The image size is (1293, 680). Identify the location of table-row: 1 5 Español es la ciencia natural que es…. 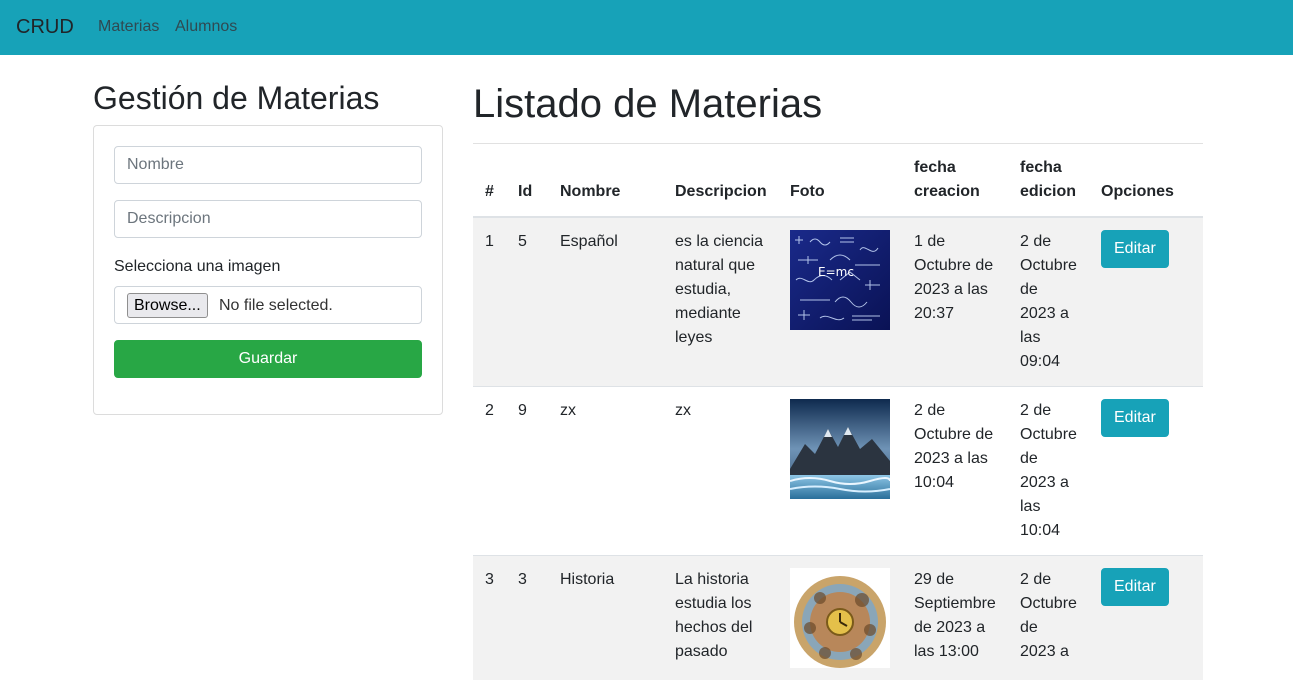
(838, 302).